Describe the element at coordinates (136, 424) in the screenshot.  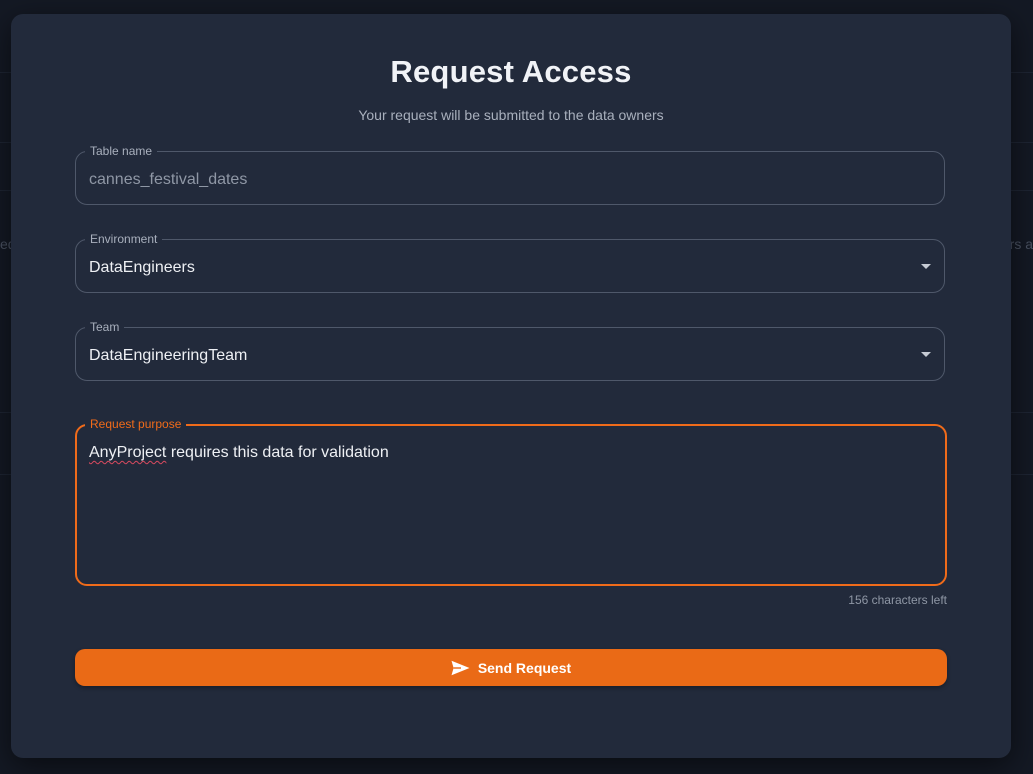
I see `request-purpose-label: Request purpose` at that location.